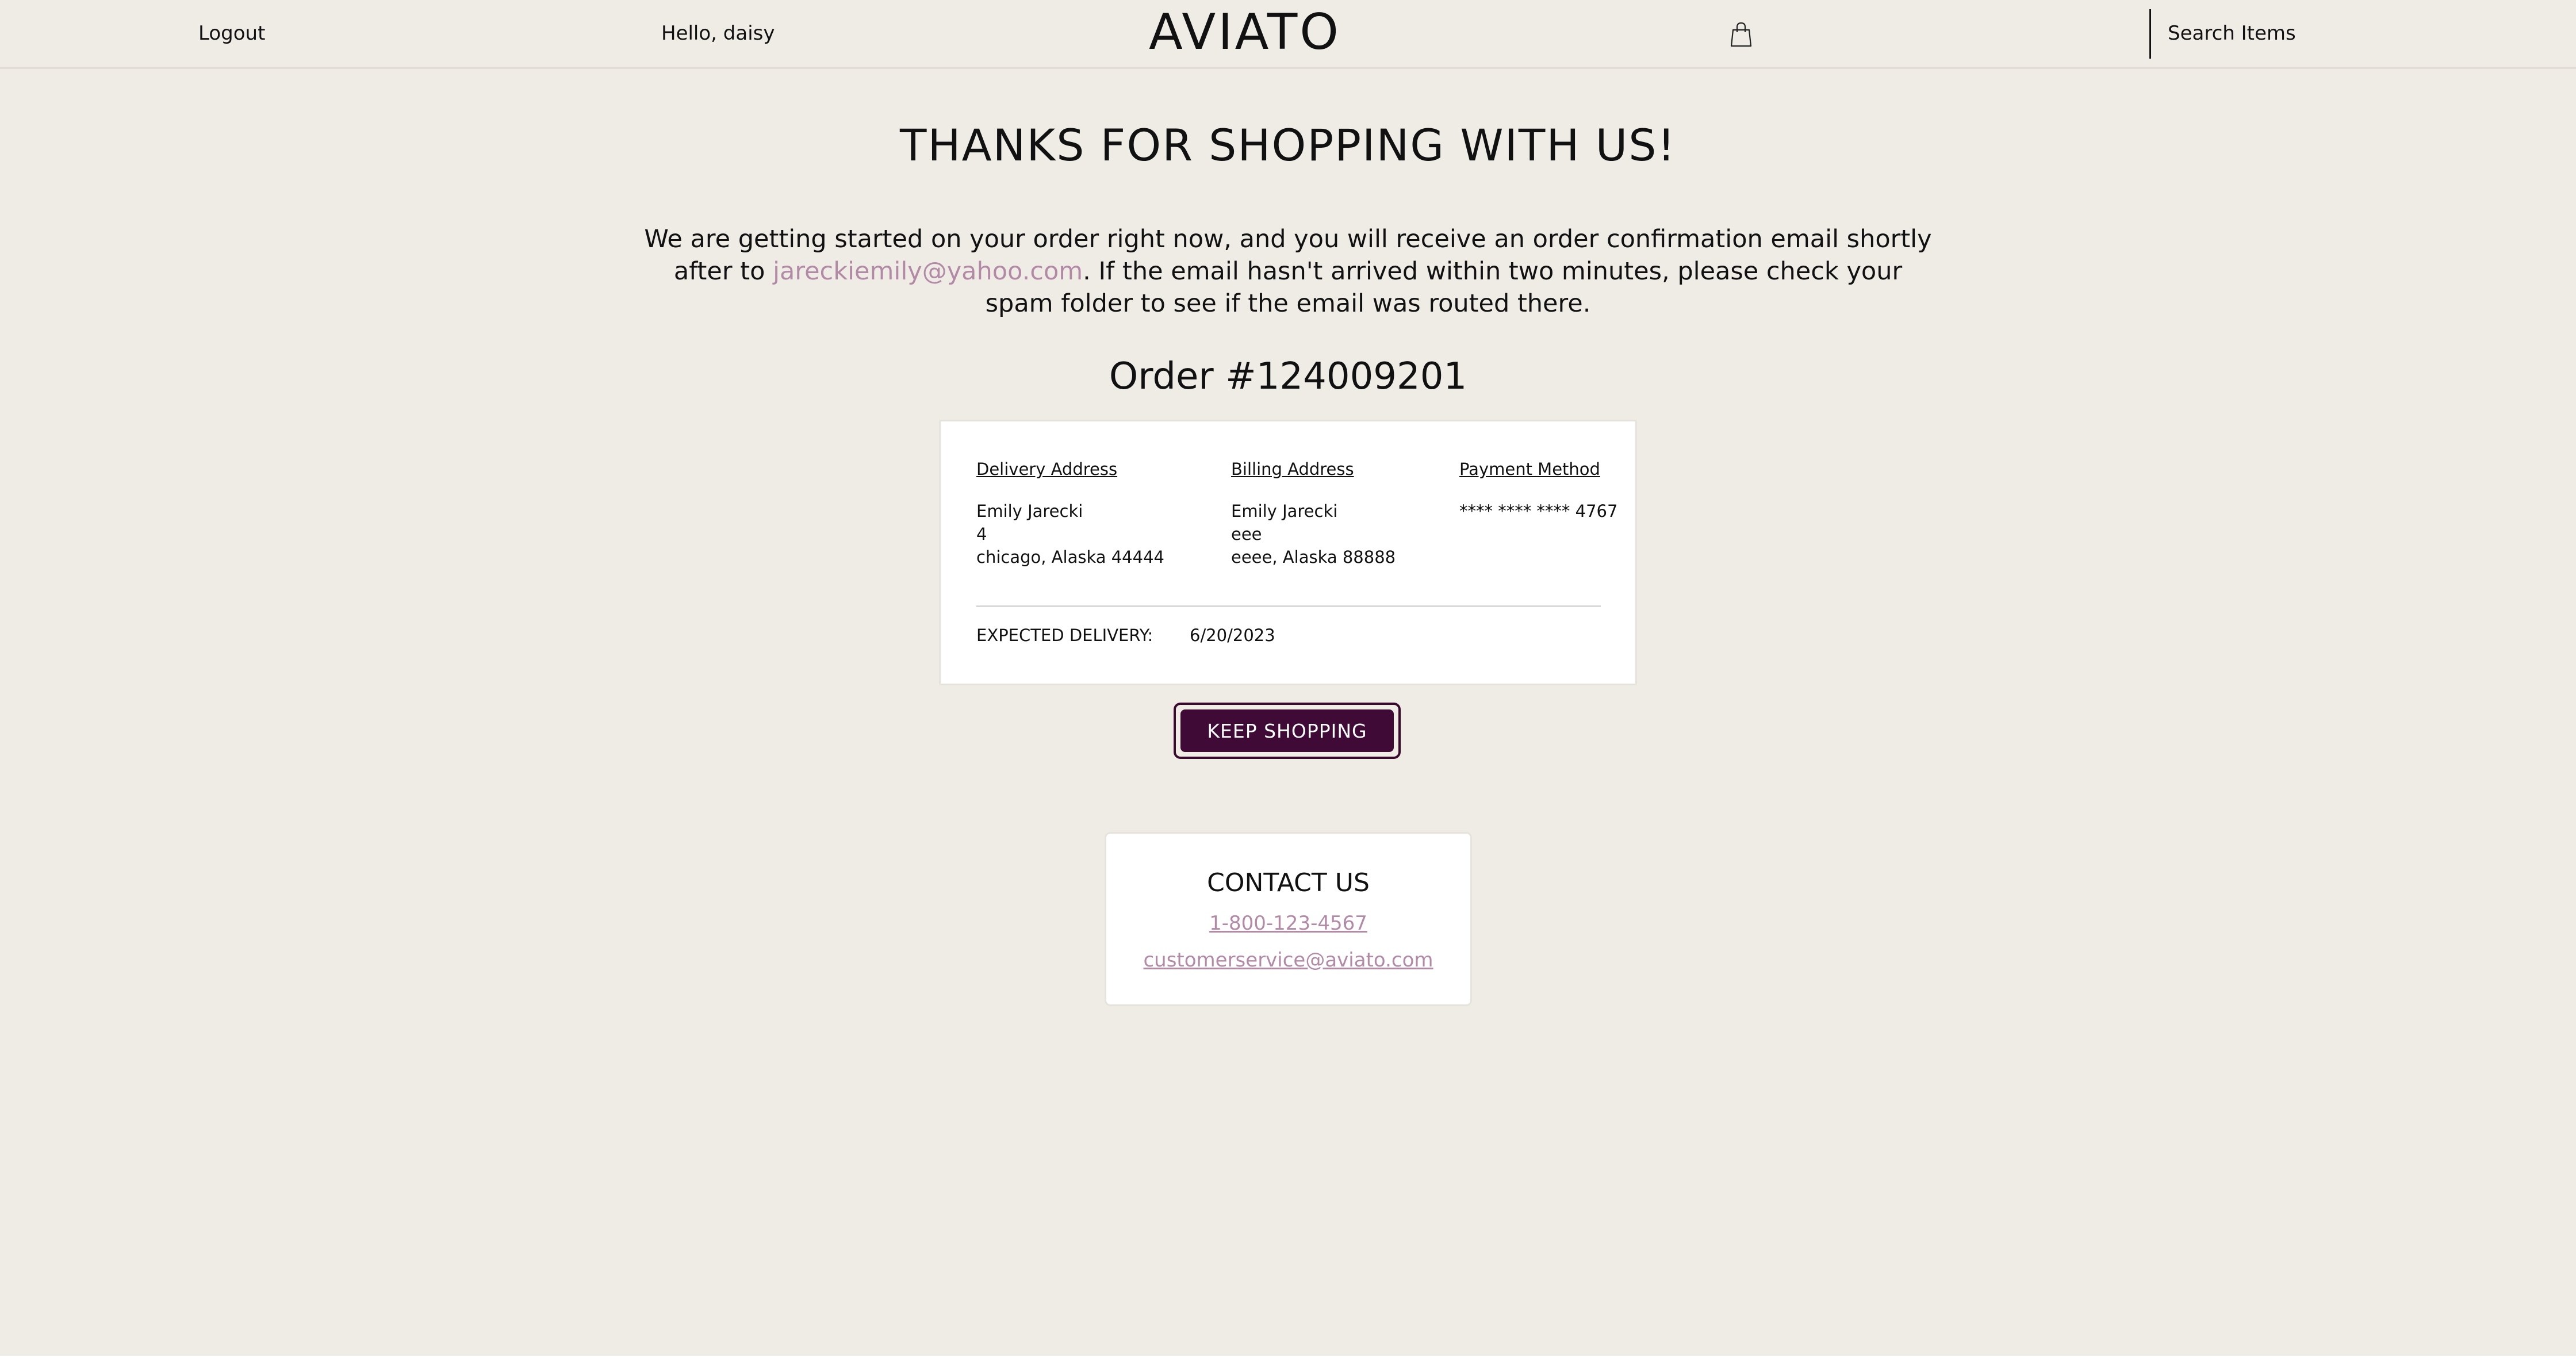  Describe the element at coordinates (1029, 511) in the screenshot. I see `delivery-name: Emily Jarecki` at that location.